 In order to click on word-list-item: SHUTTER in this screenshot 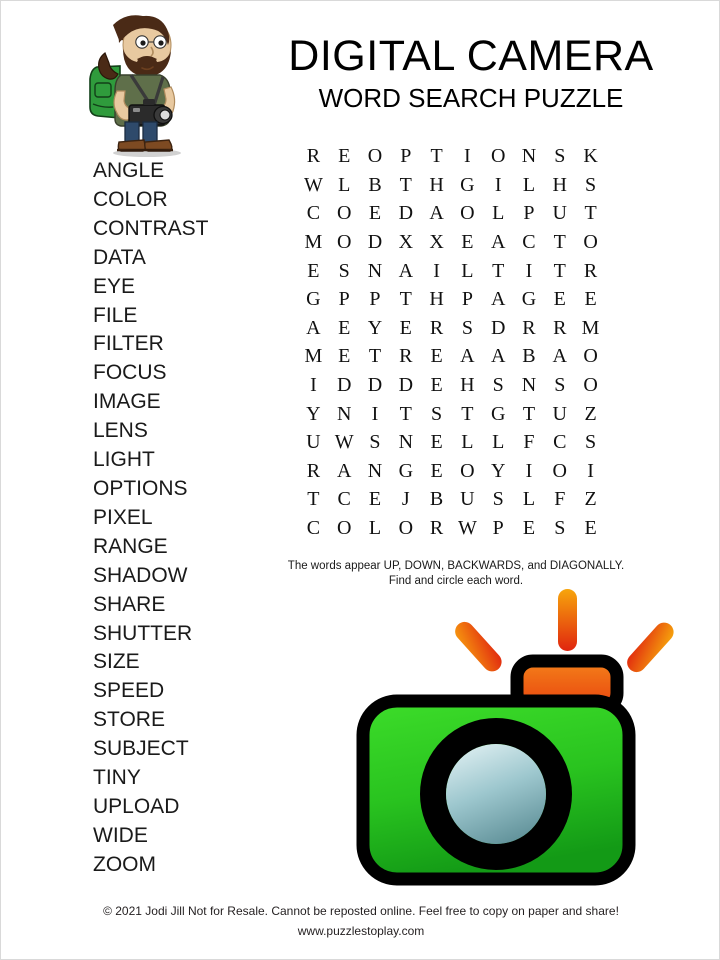, I will do `click(183, 634)`.